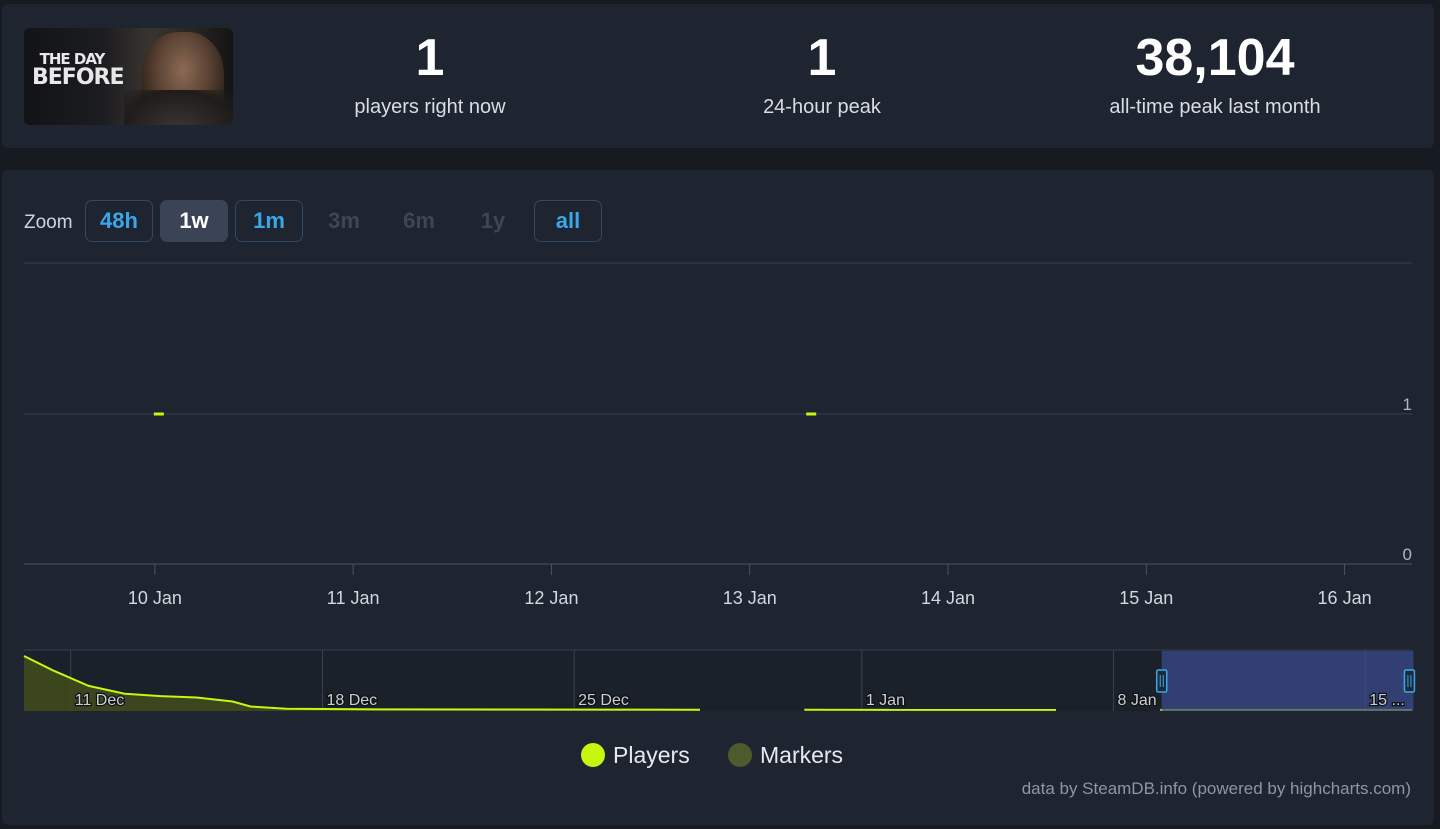  Describe the element at coordinates (1137, 700) in the screenshot. I see `navigator-tick-label: 8 Jan` at that location.